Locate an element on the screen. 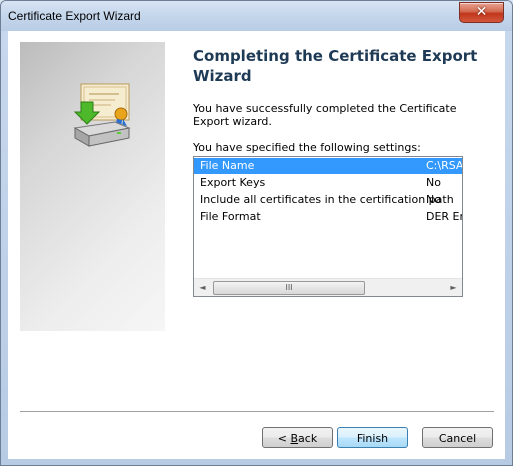 This screenshot has height=466, width=513. close-icon: ✕ is located at coordinates (481, 12).